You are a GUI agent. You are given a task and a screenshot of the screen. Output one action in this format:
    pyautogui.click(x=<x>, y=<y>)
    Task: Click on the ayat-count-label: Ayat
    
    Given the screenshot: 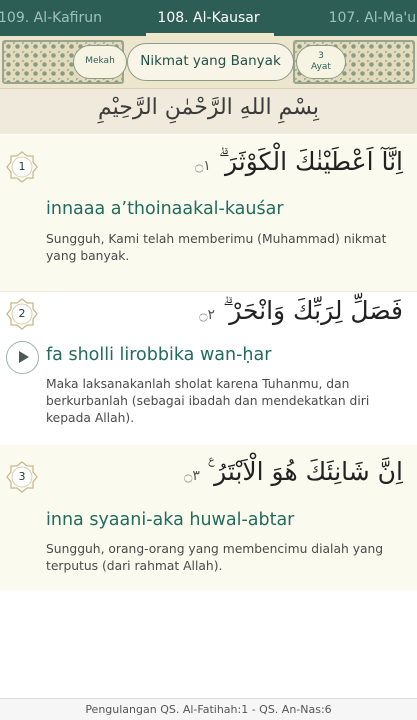 What is the action you would take?
    pyautogui.click(x=321, y=67)
    